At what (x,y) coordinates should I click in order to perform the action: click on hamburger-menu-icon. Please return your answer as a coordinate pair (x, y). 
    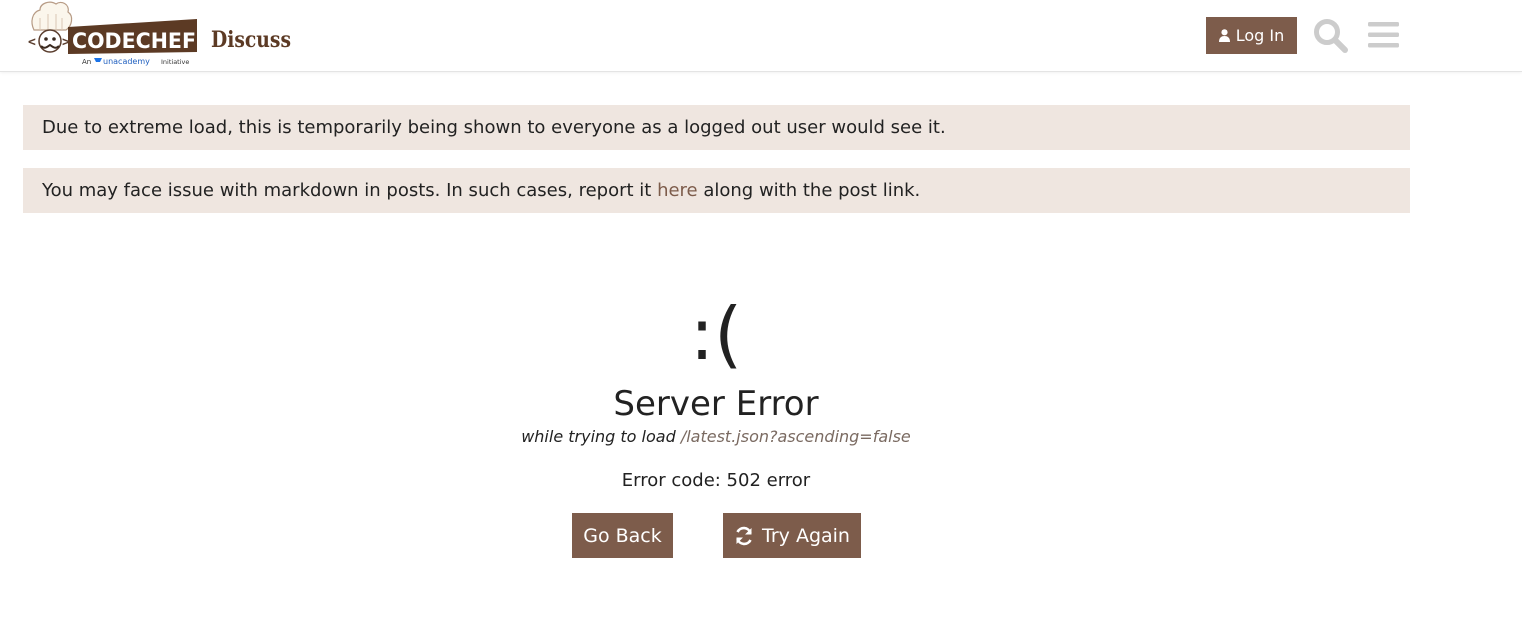
    Looking at the image, I should click on (1383, 35).